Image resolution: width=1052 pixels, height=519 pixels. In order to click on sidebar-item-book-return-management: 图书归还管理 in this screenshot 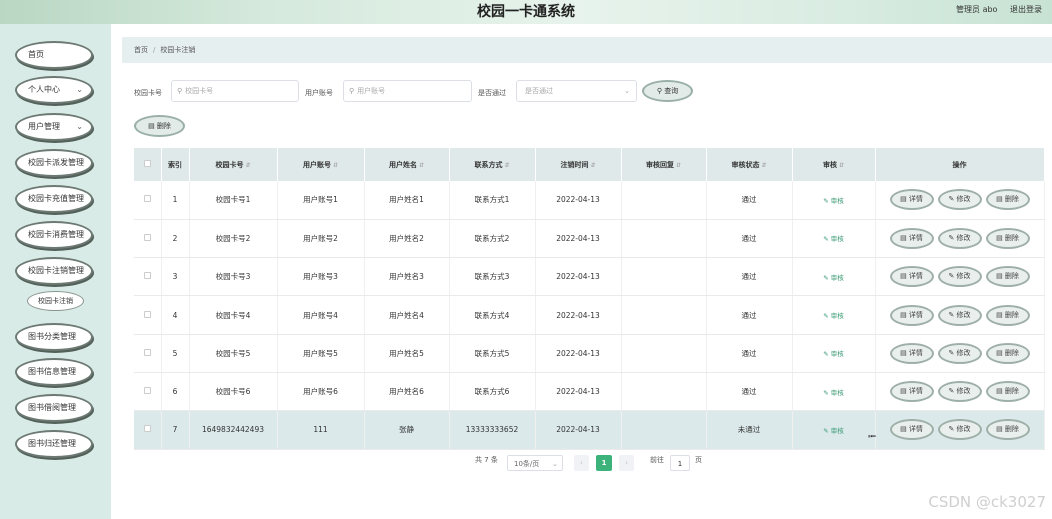, I will do `click(54, 444)`.